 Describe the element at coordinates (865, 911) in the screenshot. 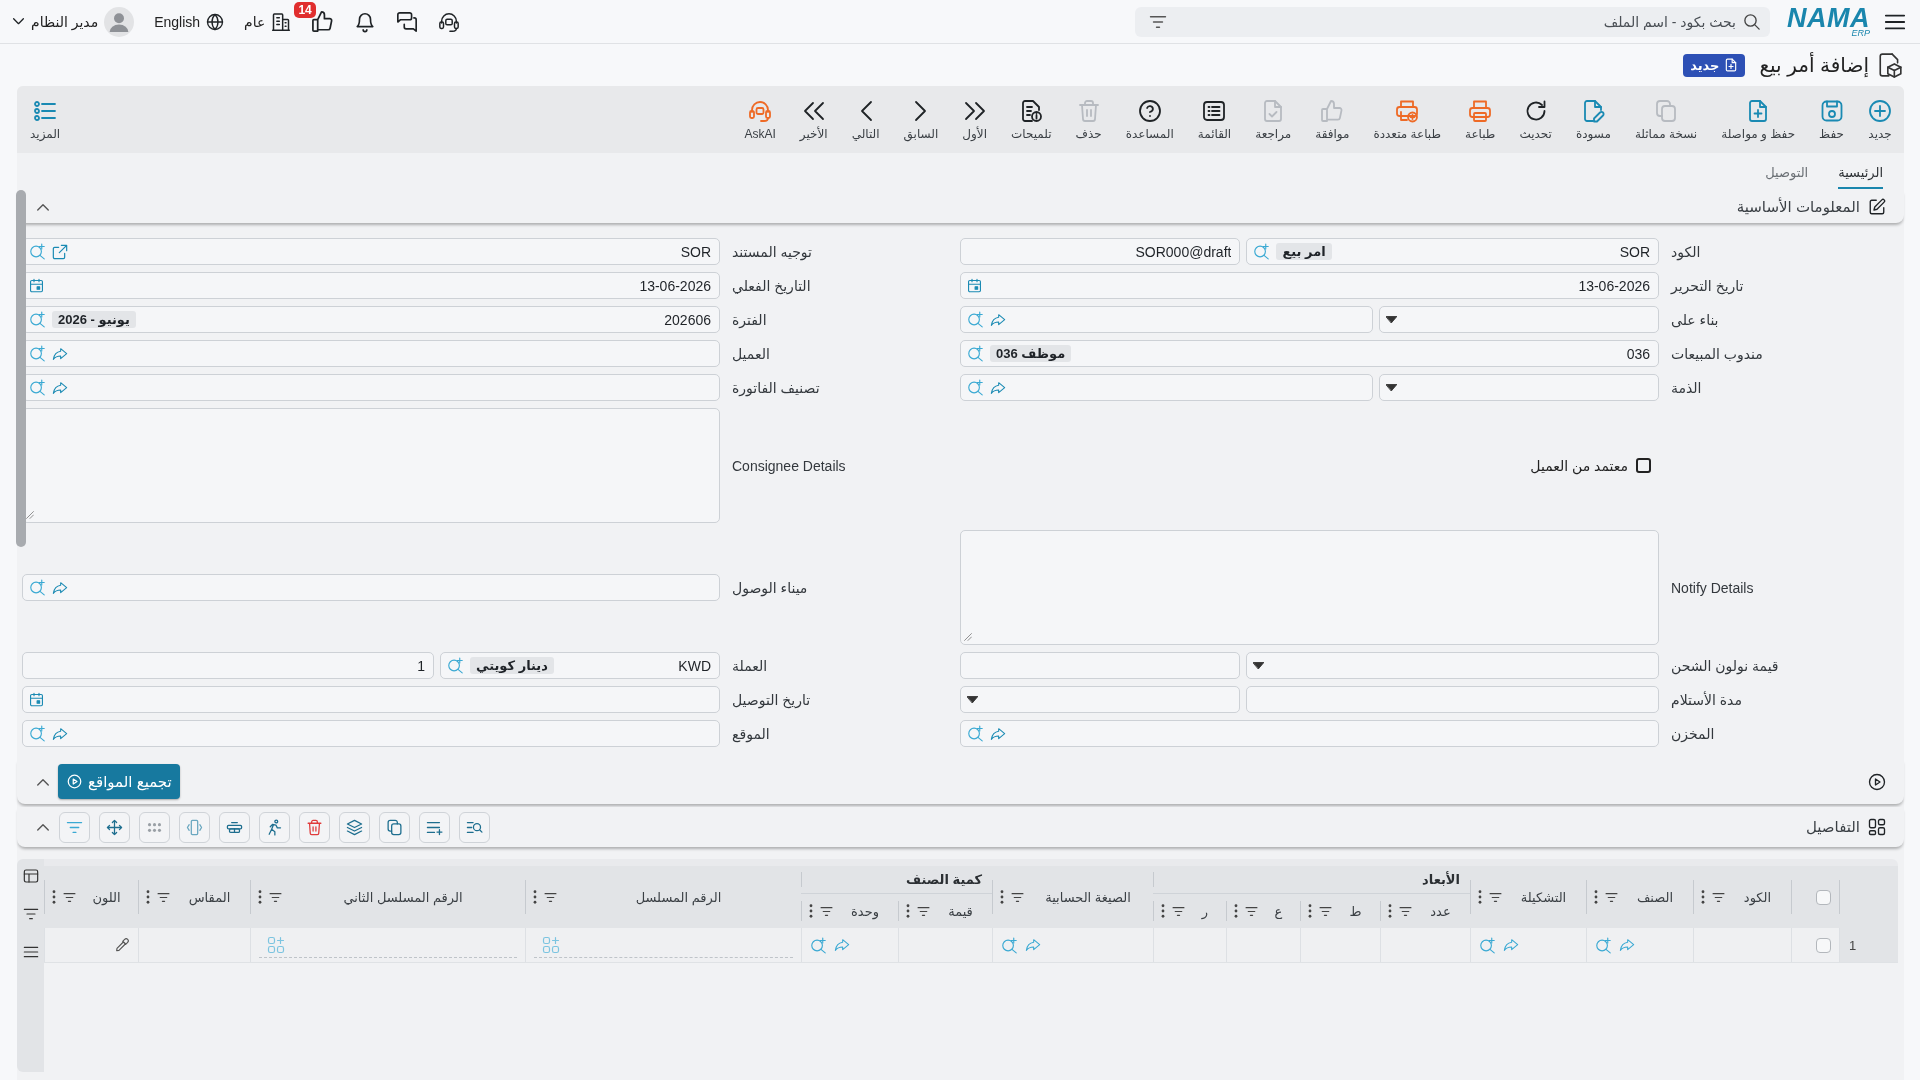

I see `column-header: وحدة` at that location.